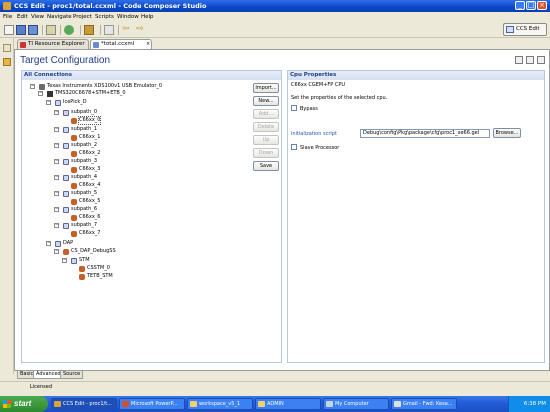 Image resolution: width=550 pixels, height=412 pixels. I want to click on tree-node: DAP, so click(68, 243).